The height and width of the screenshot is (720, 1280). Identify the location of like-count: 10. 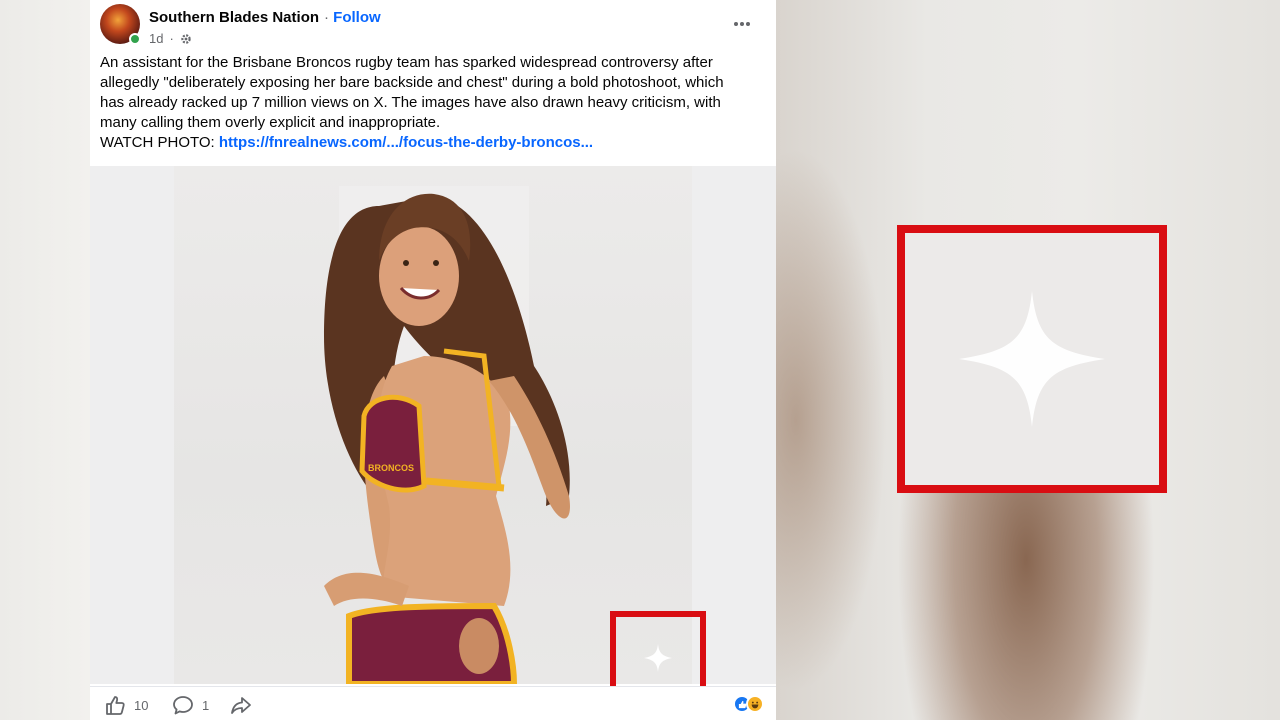
(141, 705).